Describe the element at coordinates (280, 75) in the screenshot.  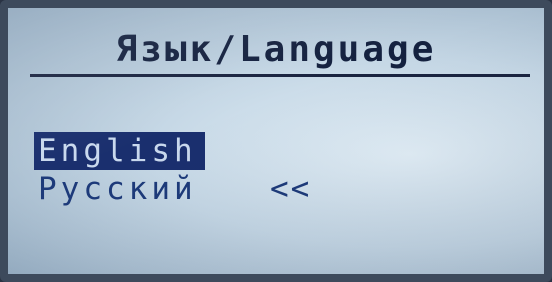
I see `title-divider` at that location.